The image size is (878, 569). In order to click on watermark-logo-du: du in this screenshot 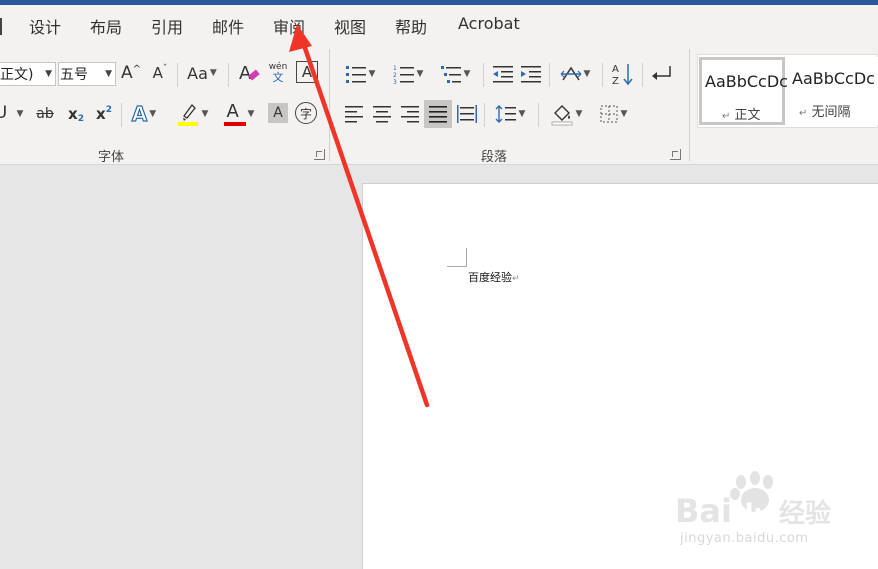, I will do `click(753, 514)`.